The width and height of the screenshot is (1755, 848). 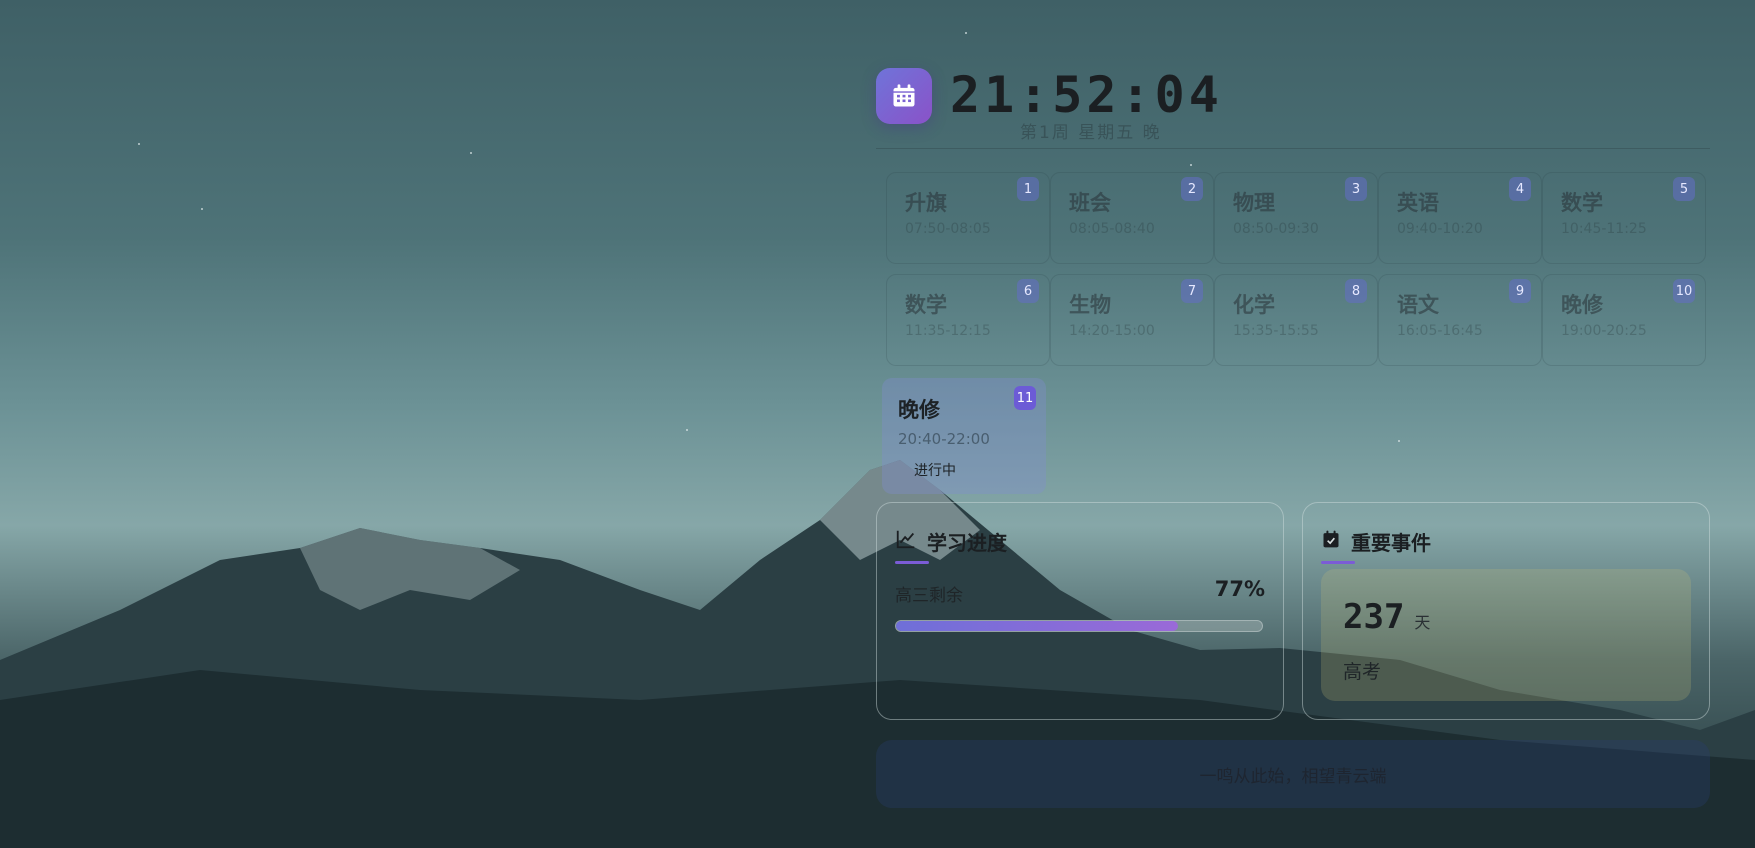 I want to click on class-subject: 语文, so click(x=1418, y=305).